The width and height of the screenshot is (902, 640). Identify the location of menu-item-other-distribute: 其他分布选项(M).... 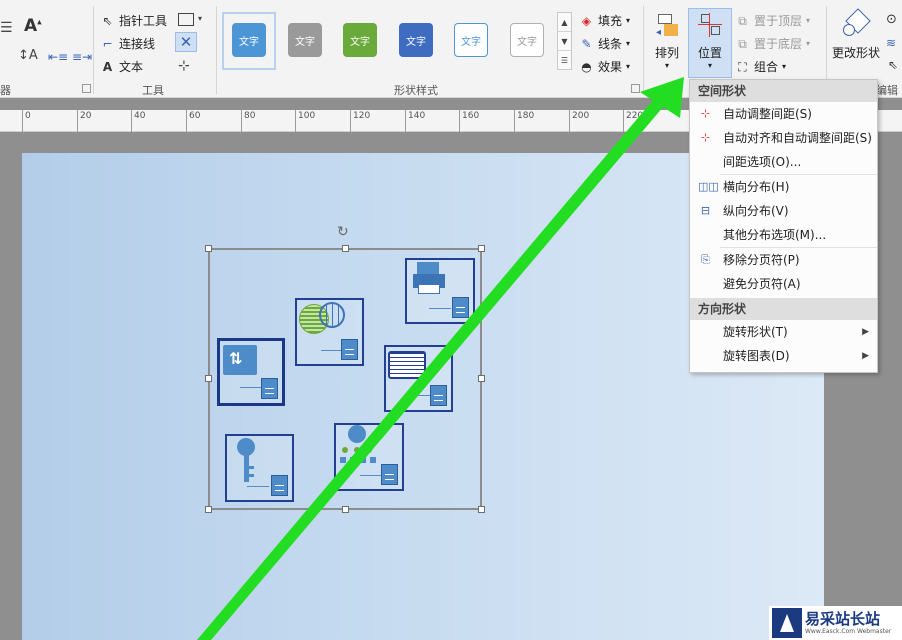
(783, 235).